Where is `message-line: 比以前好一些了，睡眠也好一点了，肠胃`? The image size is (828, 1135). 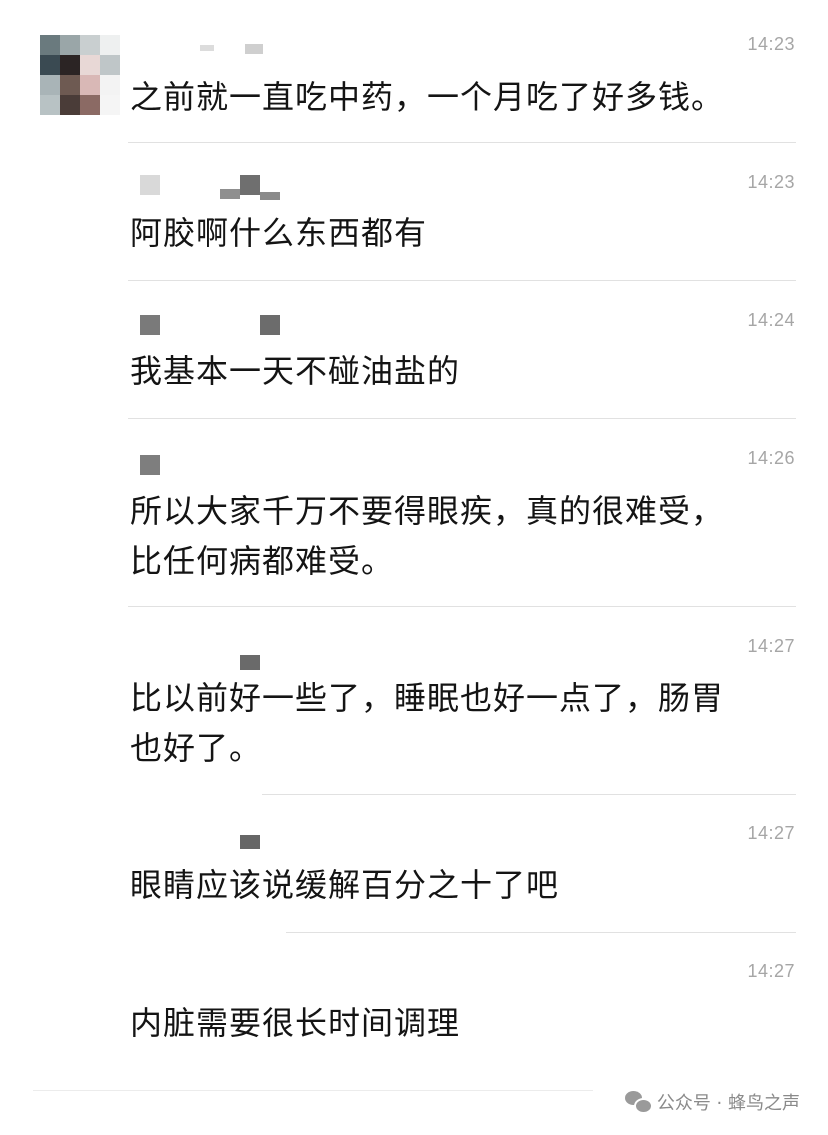
message-line: 比以前好一些了，睡眠也好一点了，肠胃 is located at coordinates (427, 698).